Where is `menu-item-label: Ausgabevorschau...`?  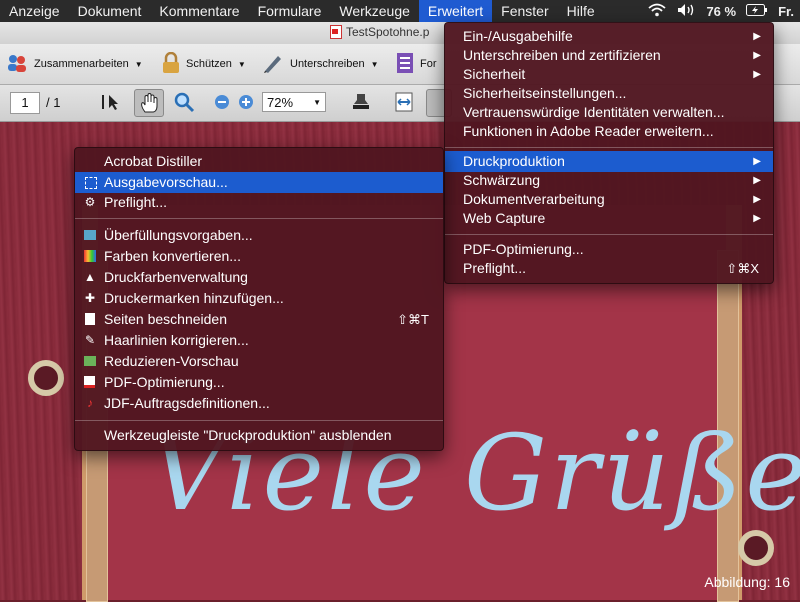
menu-item-label: Ausgabevorschau... is located at coordinates (166, 182).